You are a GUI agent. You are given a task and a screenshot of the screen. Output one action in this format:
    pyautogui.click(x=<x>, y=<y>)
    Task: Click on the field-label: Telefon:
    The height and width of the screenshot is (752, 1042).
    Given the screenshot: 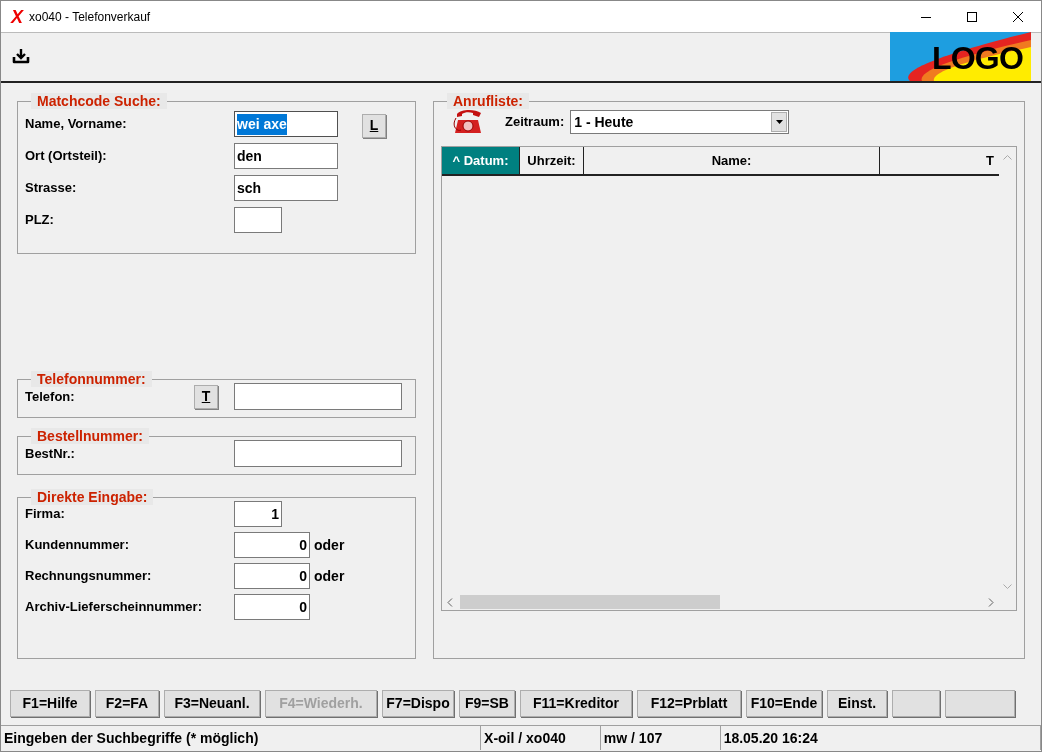 What is the action you would take?
    pyautogui.click(x=50, y=396)
    